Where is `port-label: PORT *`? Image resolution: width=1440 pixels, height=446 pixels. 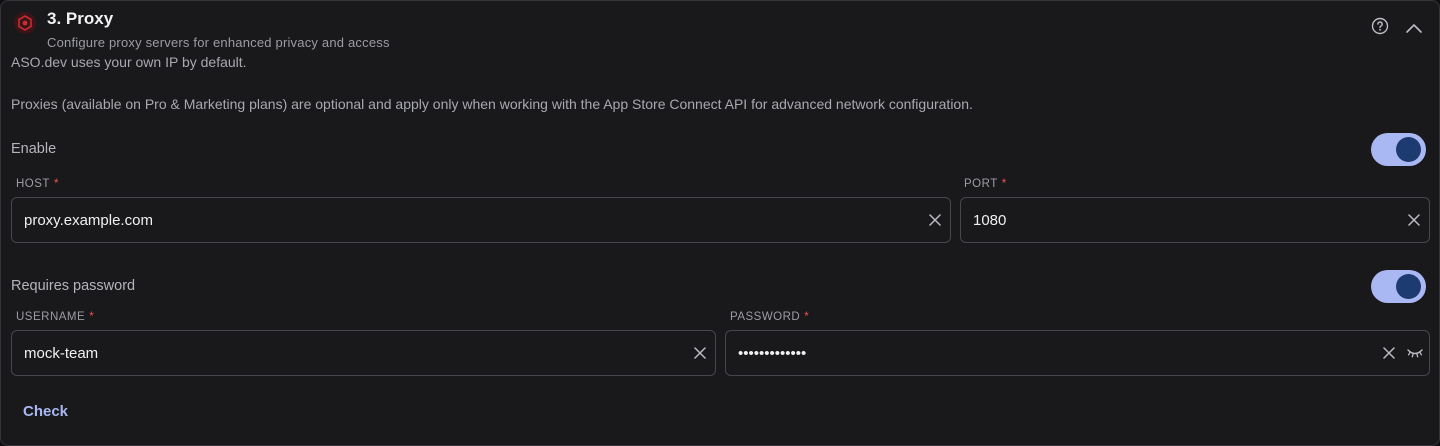
port-label: PORT * is located at coordinates (985, 184).